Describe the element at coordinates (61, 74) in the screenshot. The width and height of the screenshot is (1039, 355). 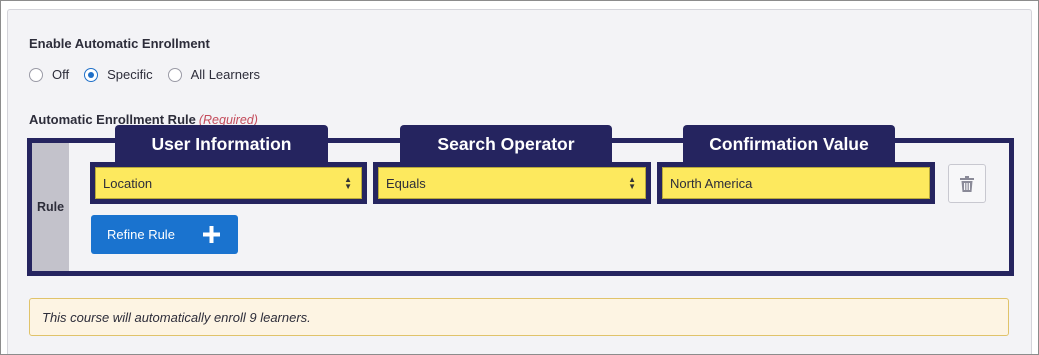
I see `radio-off-label: Off` at that location.